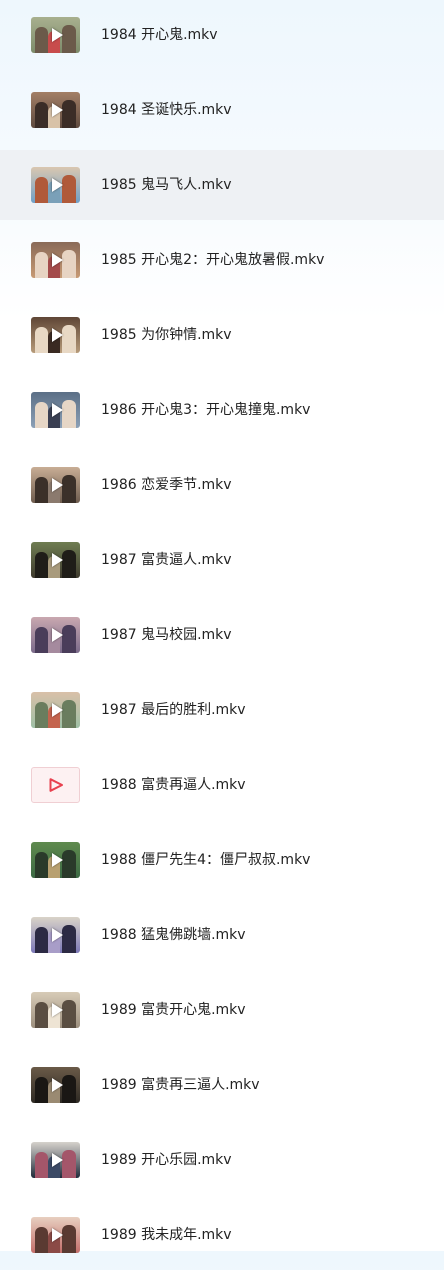 This screenshot has height=1270, width=444. I want to click on file-row: 1987 最后的胜利.mkv, so click(222, 710).